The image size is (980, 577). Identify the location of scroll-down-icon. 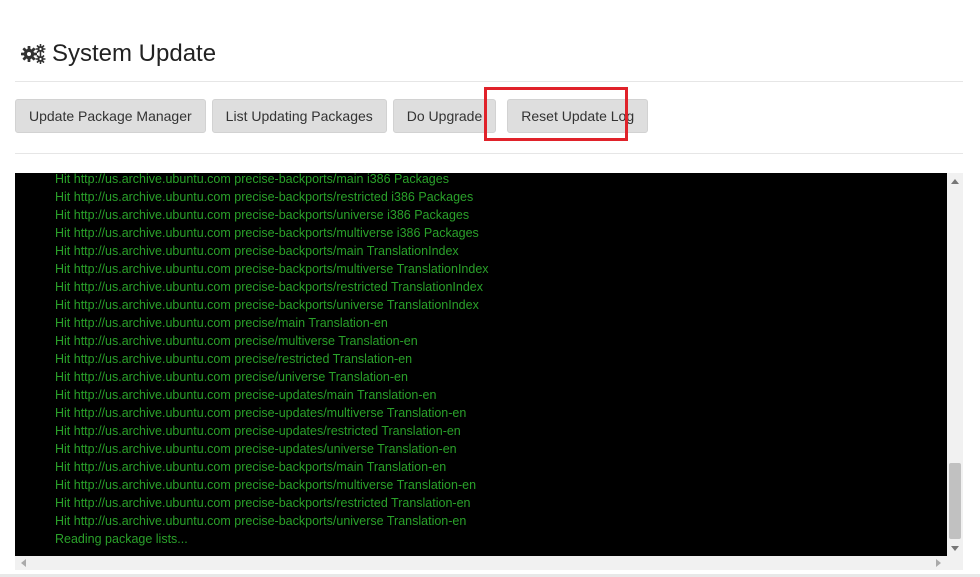
(955, 548).